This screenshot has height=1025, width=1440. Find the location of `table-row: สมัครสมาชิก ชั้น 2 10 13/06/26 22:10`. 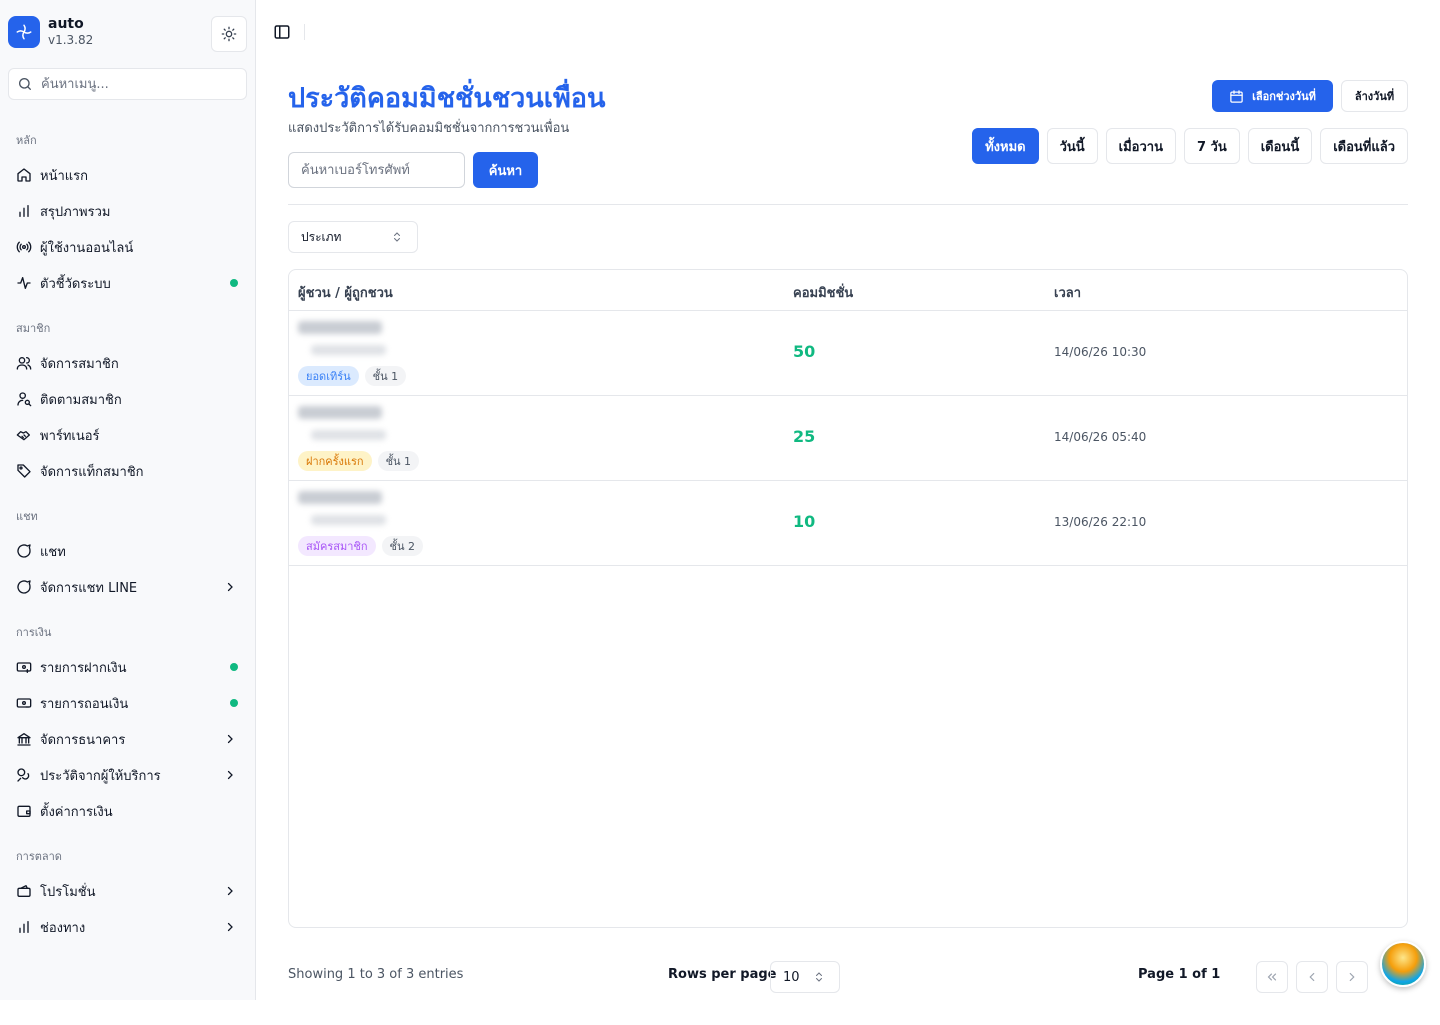

table-row: สมัครสมาชิก ชั้น 2 10 13/06/26 22:10 is located at coordinates (848, 523).